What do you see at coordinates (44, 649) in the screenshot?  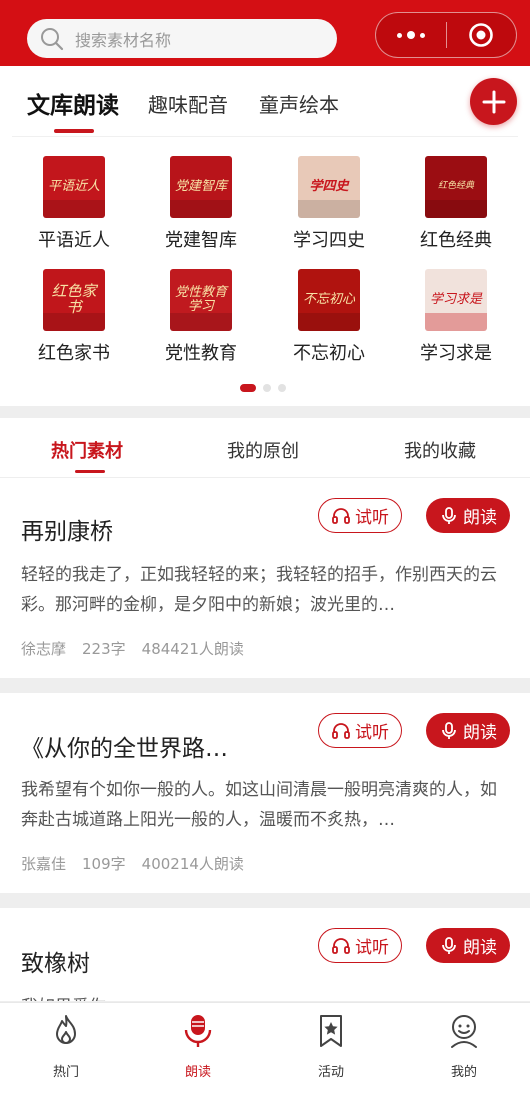 I see `author: 徐志摩` at bounding box center [44, 649].